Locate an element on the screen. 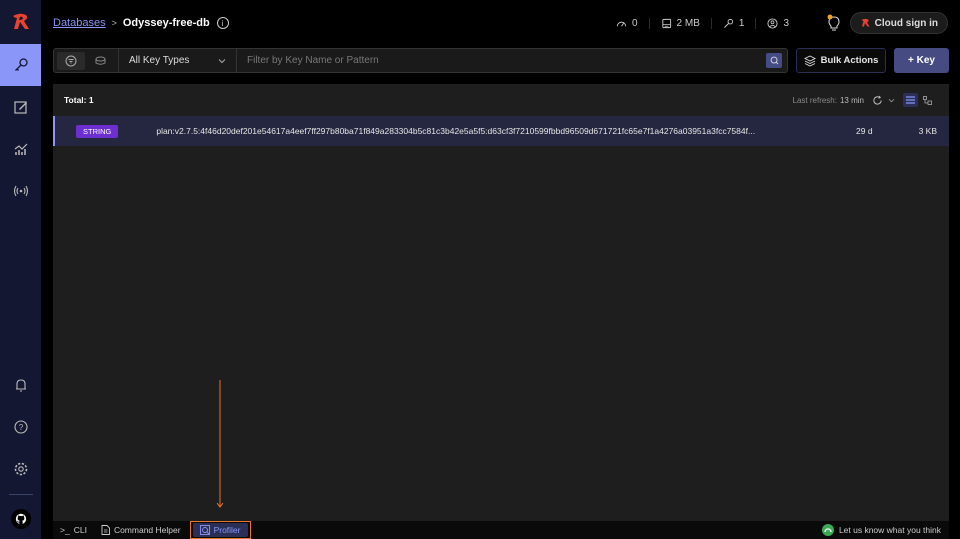 This screenshot has width=960, height=539. feedback-link: Let us know what you think is located at coordinates (881, 530).